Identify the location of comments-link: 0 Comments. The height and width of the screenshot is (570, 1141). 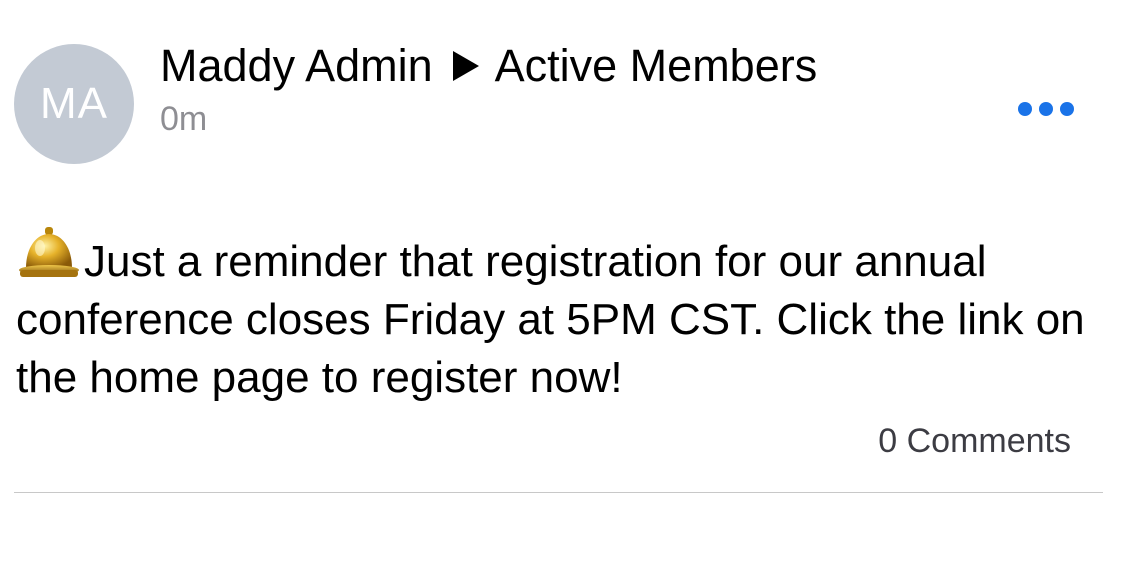
(974, 441).